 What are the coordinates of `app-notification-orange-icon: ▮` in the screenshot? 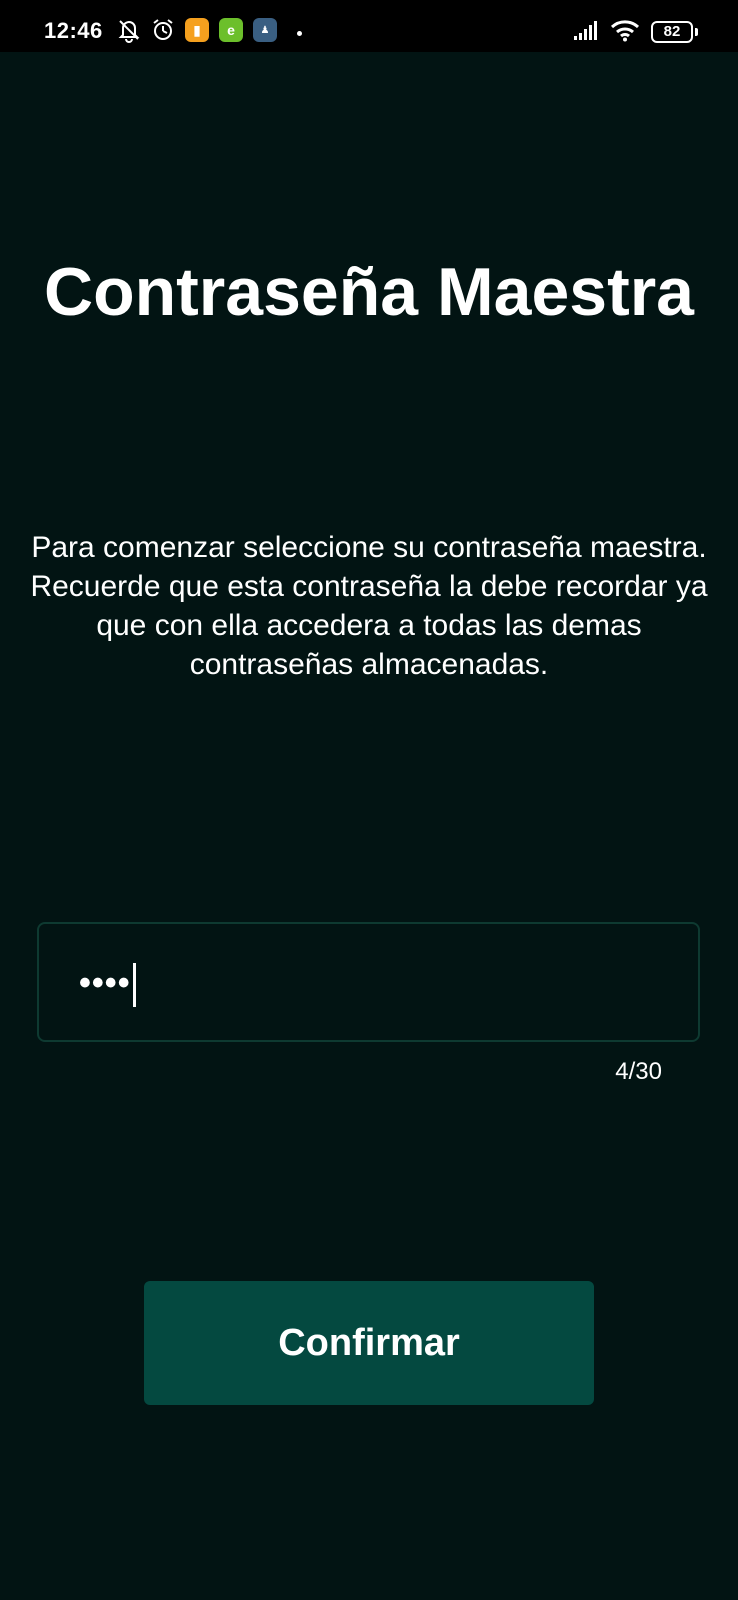 It's located at (197, 30).